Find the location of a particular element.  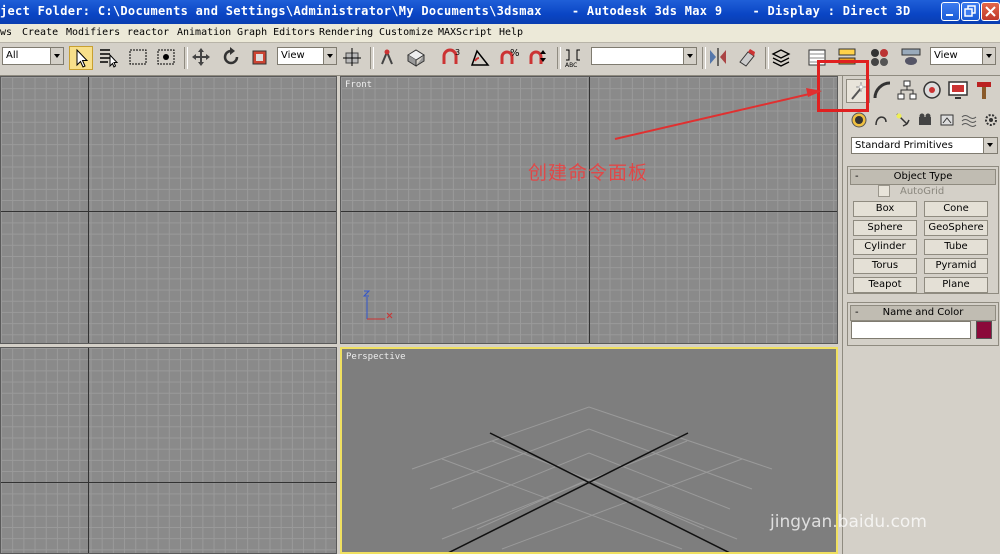

annotation-label: 创建命令面板 is located at coordinates (588, 173).